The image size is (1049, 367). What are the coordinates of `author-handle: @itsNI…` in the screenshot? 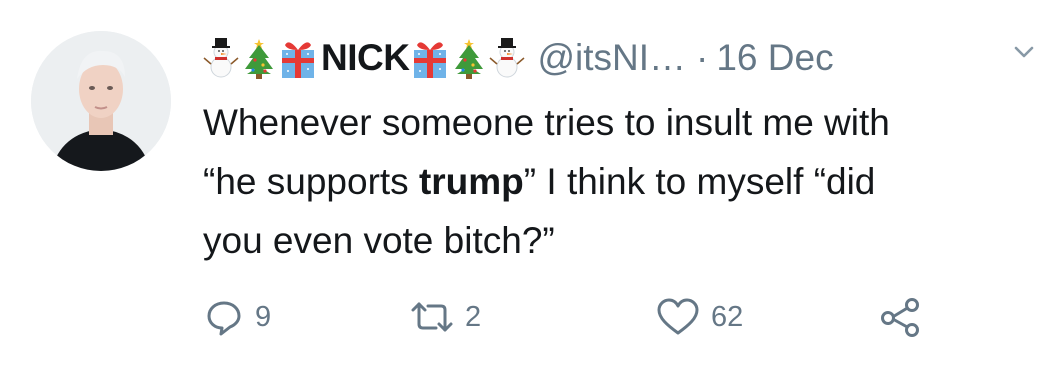 It's located at (611, 58).